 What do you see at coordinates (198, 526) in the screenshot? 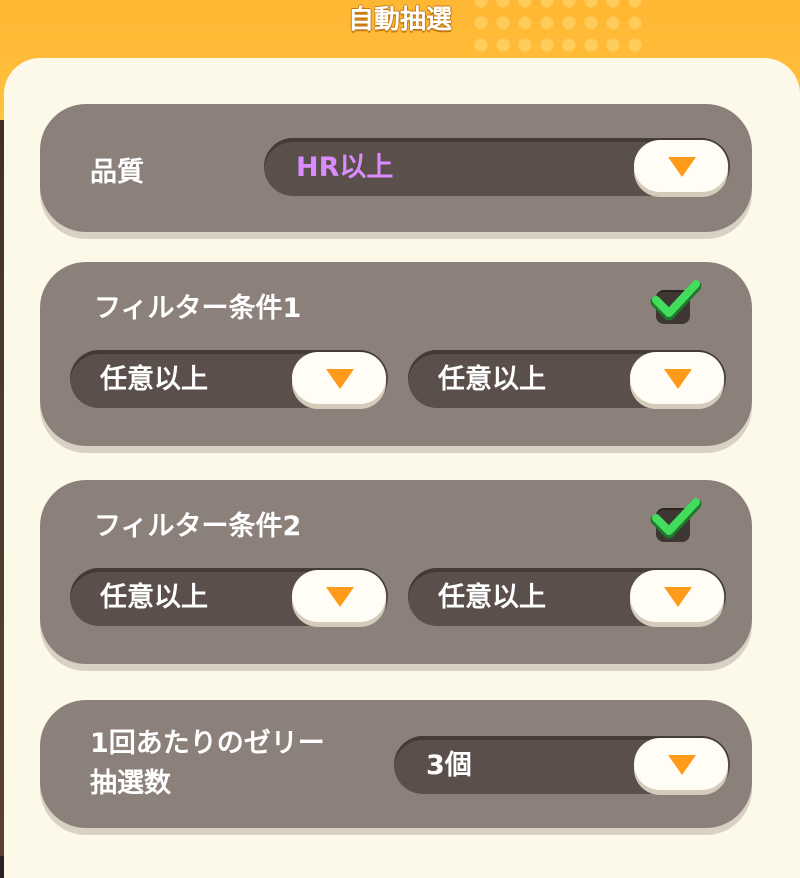
I see `filter2-label: フィルター条件2` at bounding box center [198, 526].